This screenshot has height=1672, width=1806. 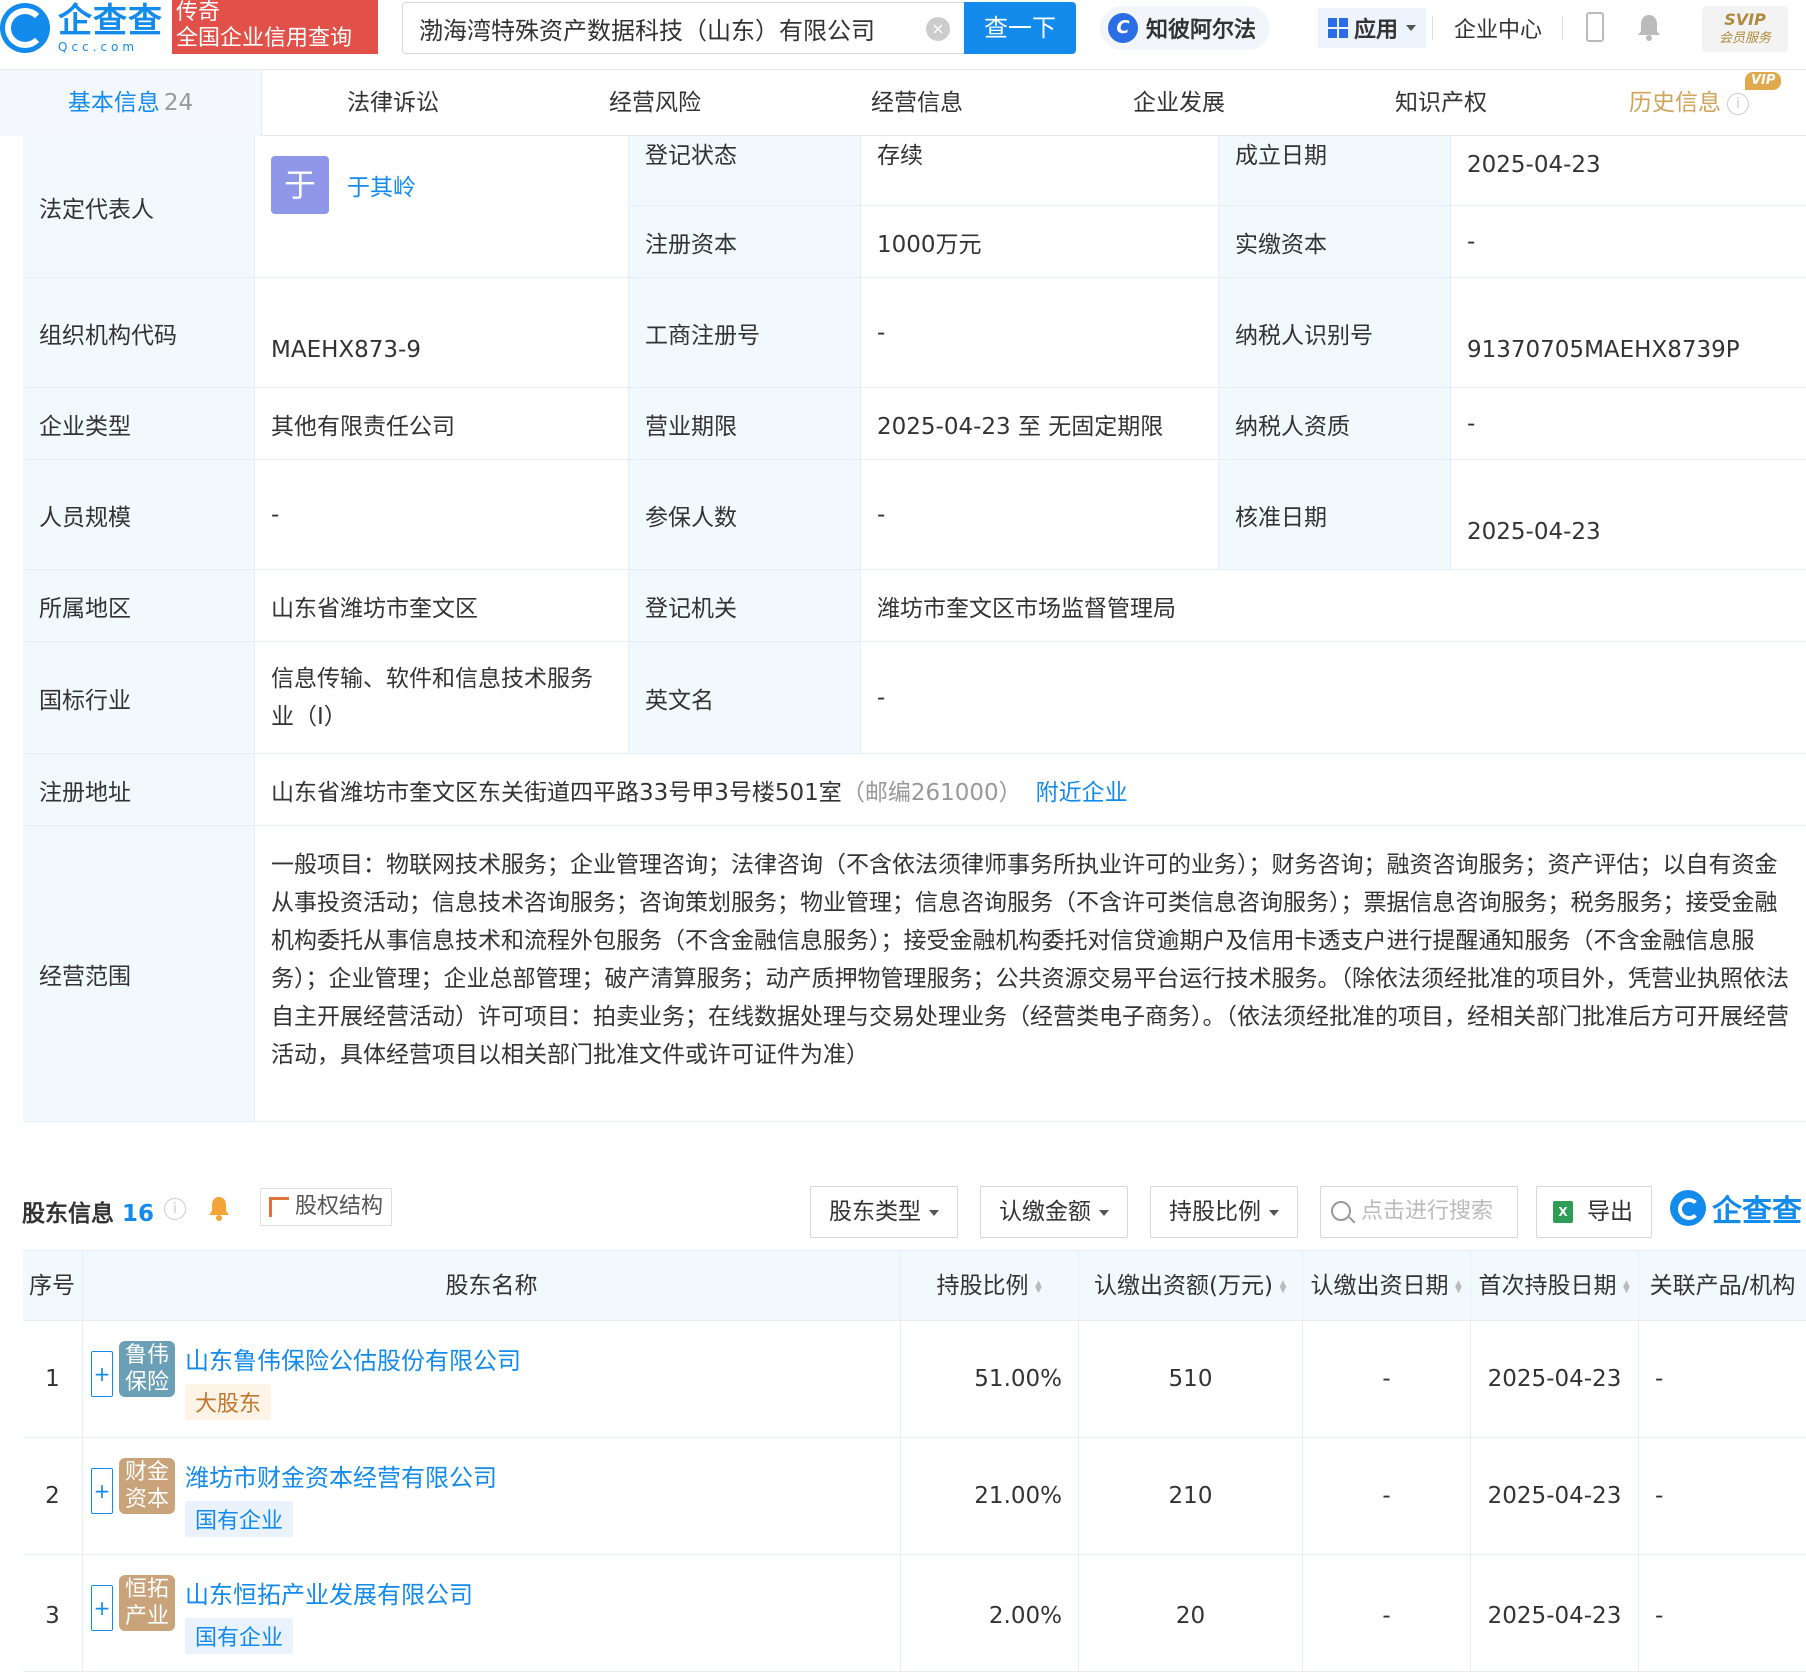 I want to click on svip-button: SVIP 会员服务, so click(x=1745, y=29).